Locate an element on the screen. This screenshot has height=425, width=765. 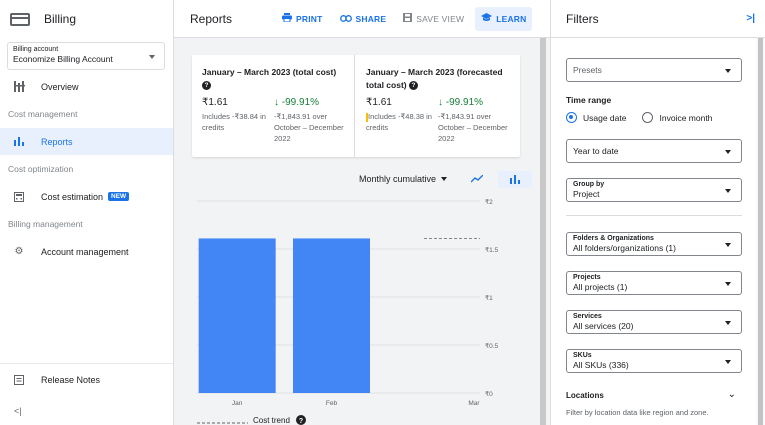
radio-label-usage-date: Usage date is located at coordinates (605, 117).